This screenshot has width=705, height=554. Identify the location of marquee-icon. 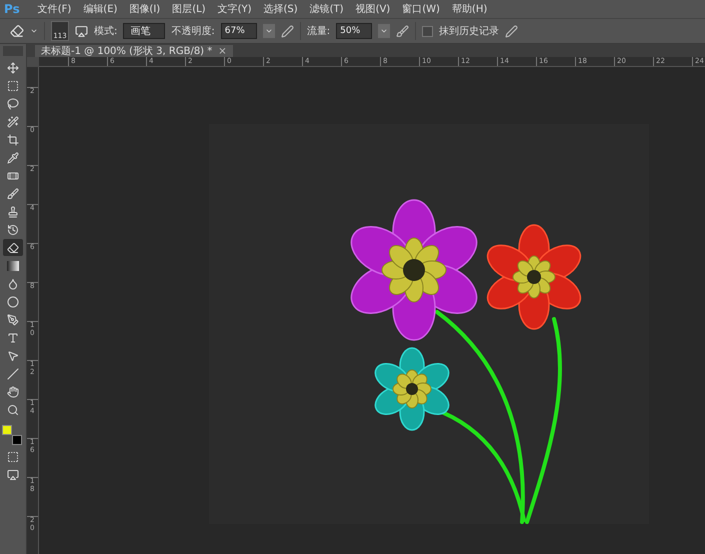
(13, 86).